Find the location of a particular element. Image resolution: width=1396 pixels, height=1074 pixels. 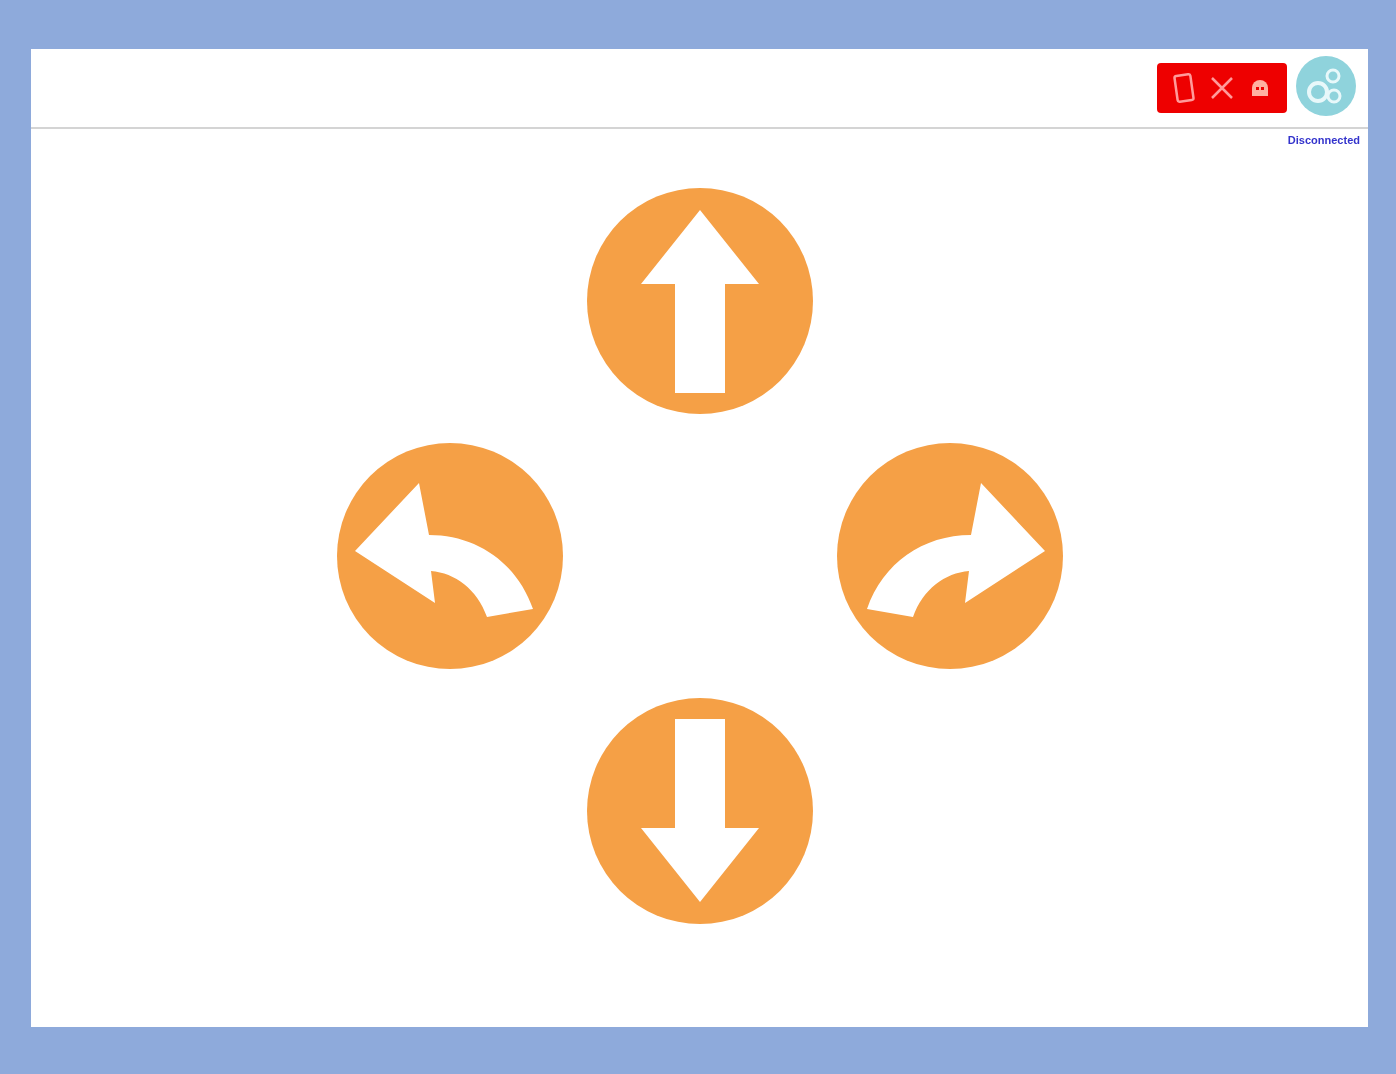

turn-right-button is located at coordinates (949, 556).